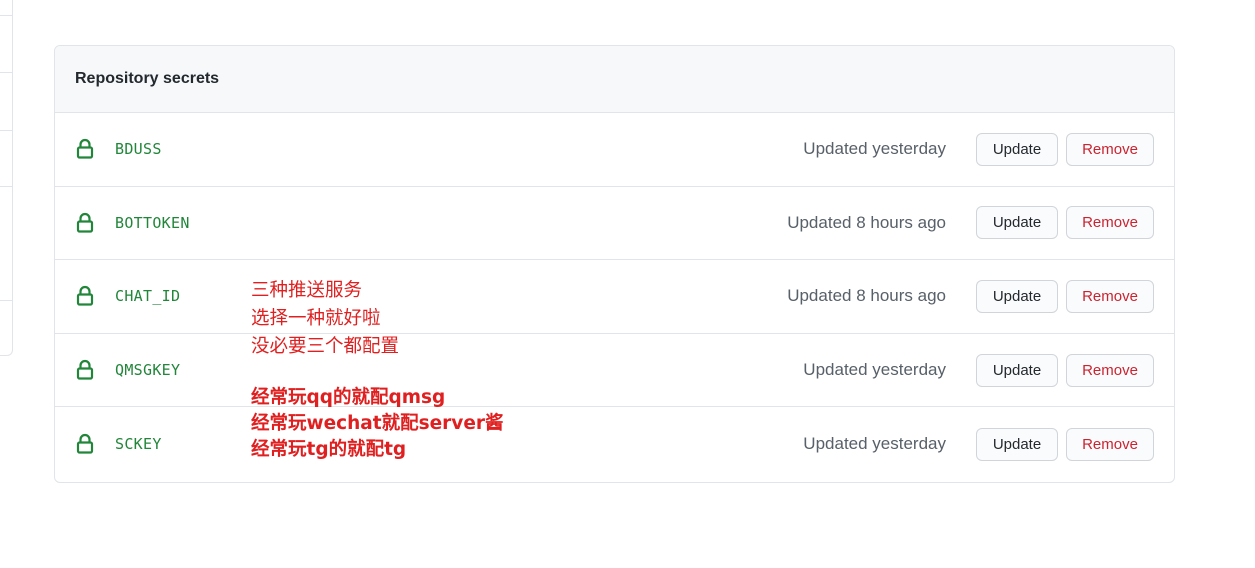 This screenshot has height=568, width=1255. Describe the element at coordinates (316, 318) in the screenshot. I see `annotation-line: 选择一种就好啦` at that location.